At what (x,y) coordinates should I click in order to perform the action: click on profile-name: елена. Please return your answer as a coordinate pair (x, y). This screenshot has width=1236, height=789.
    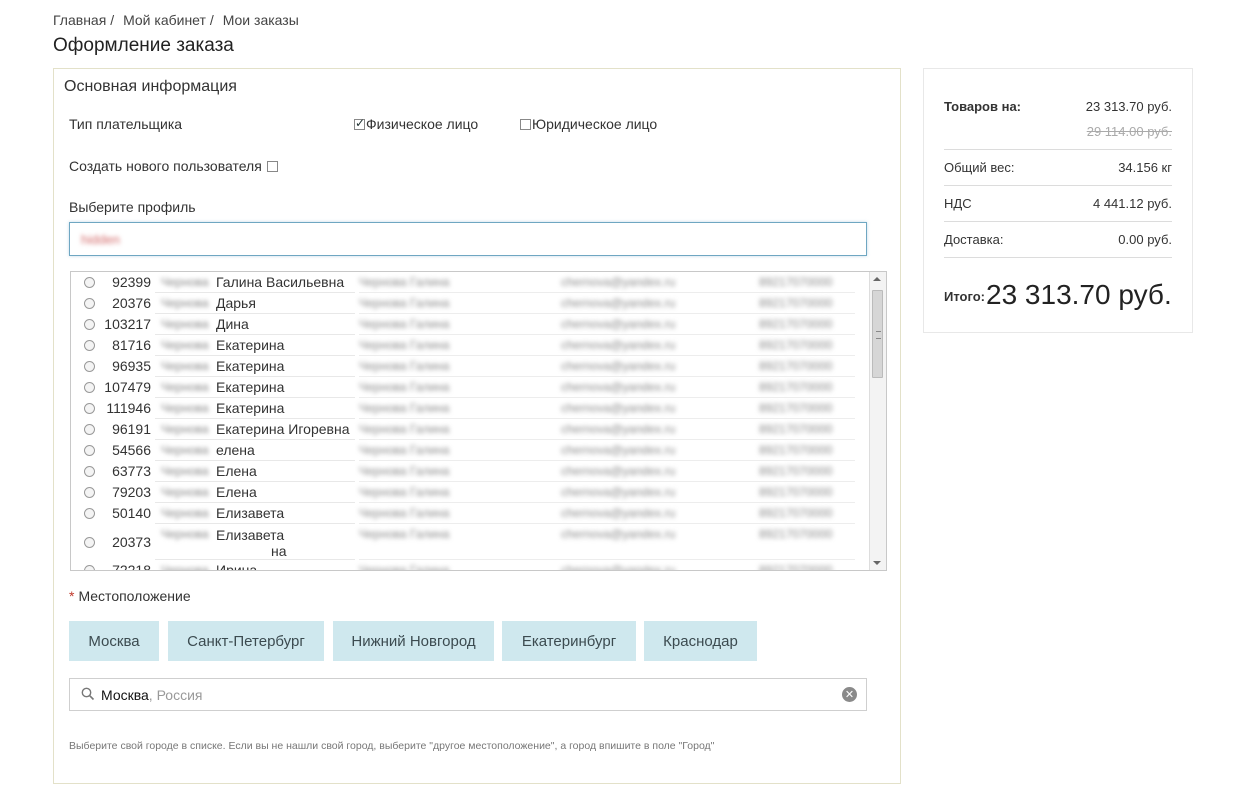
    Looking at the image, I should click on (235, 450).